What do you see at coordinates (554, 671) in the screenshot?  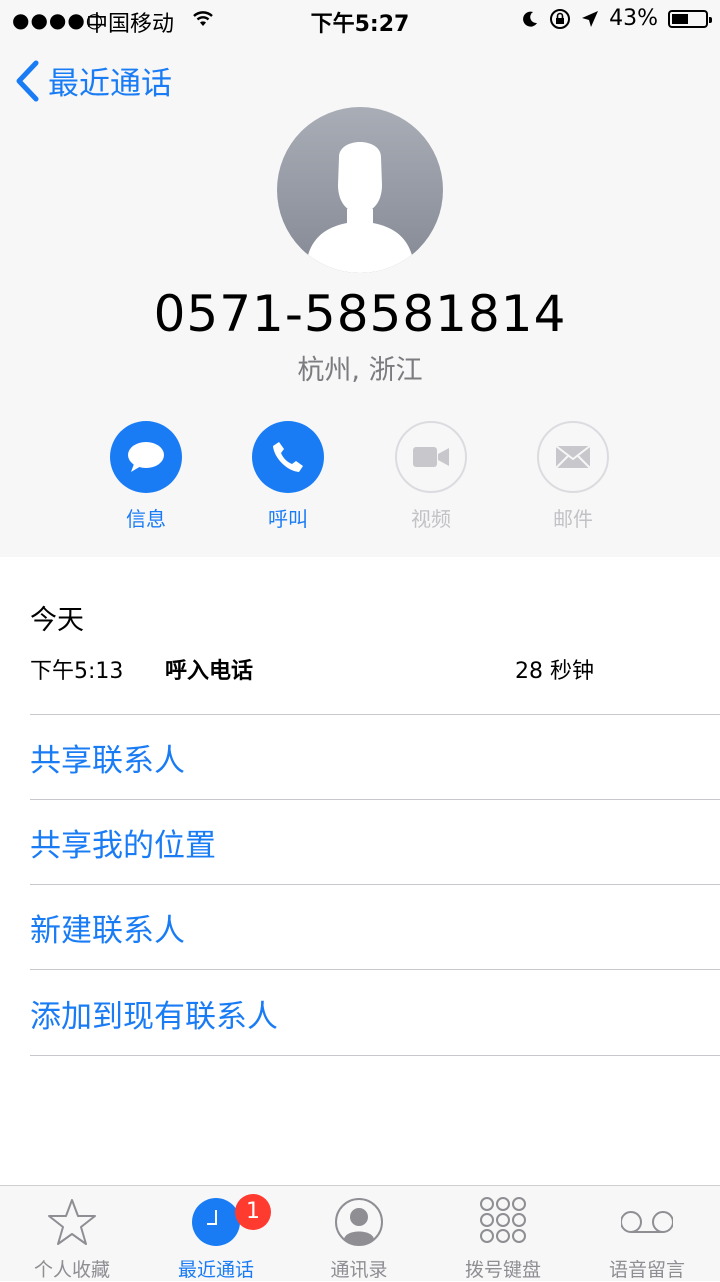 I see `call-duration: 28 秒钟` at bounding box center [554, 671].